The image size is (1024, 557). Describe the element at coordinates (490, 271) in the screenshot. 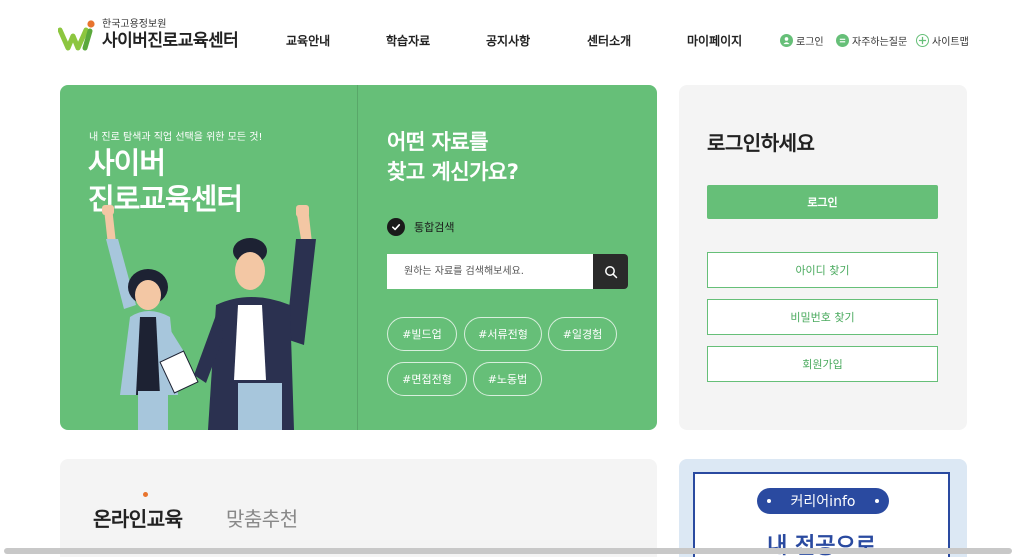

I see `search-input` at that location.